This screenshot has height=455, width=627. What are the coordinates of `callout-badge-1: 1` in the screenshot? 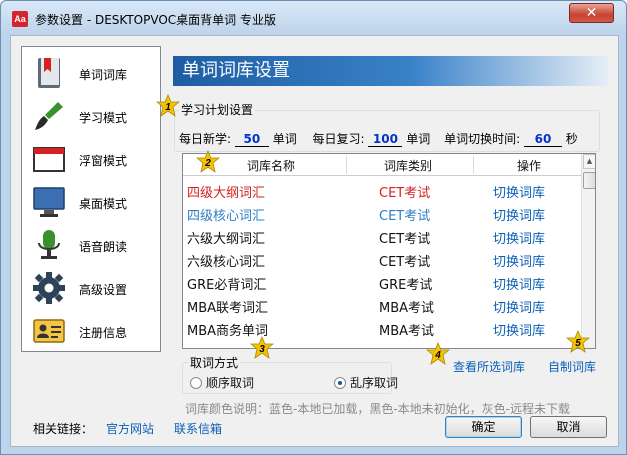 It's located at (168, 105).